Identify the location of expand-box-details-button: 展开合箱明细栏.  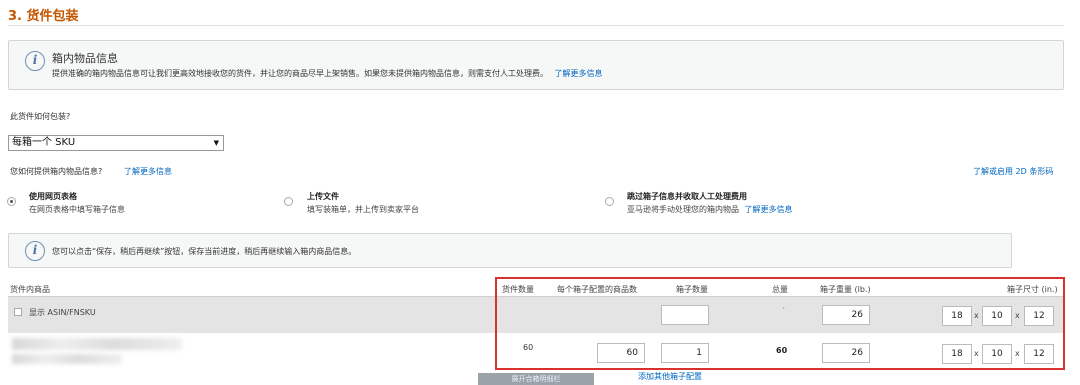
(536, 379).